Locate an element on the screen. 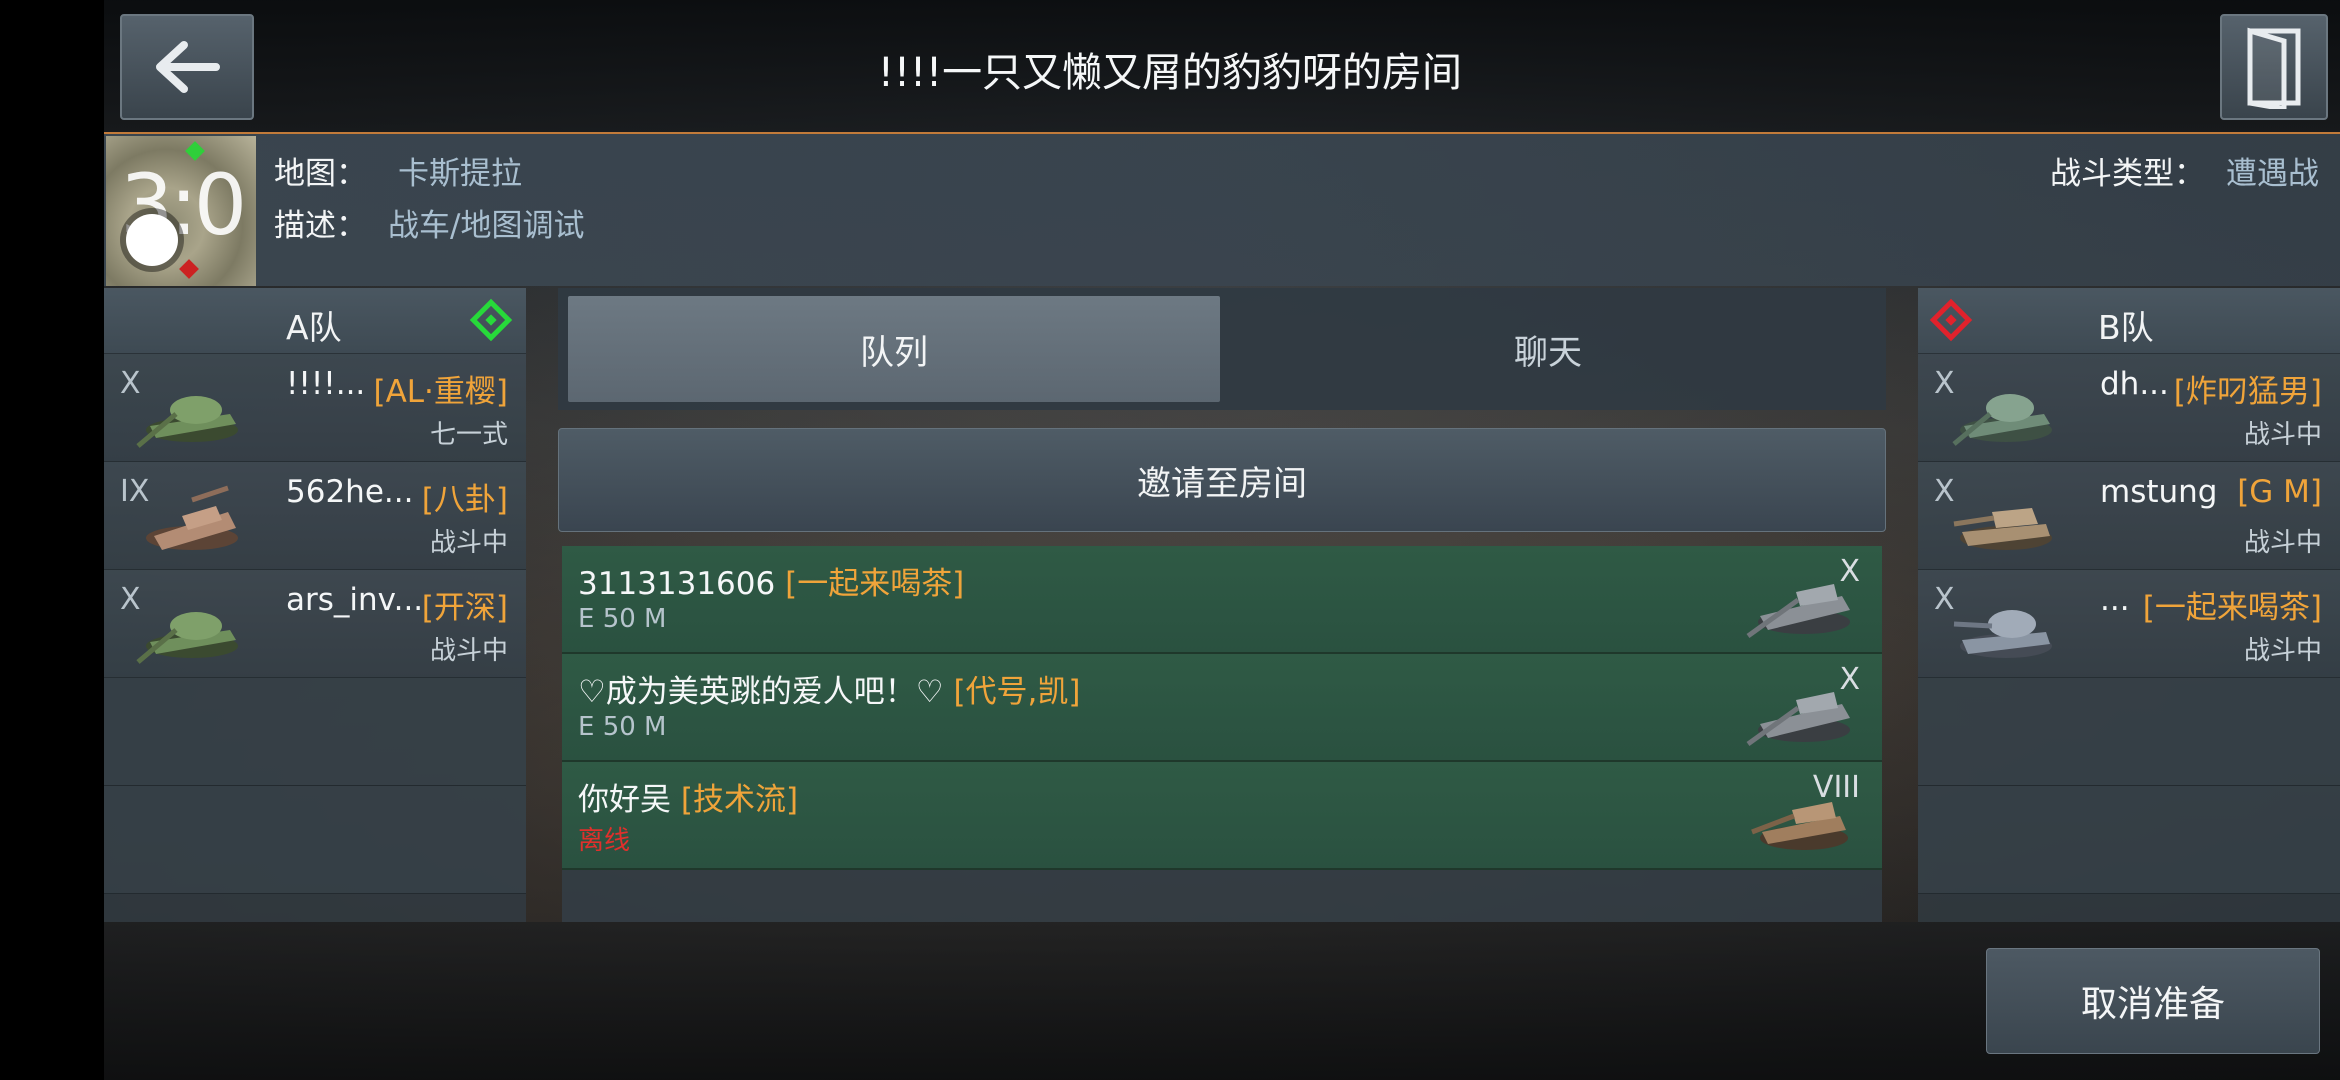  player-slot: X !!!!... [AL·重樱] 七一式 is located at coordinates (315, 408).